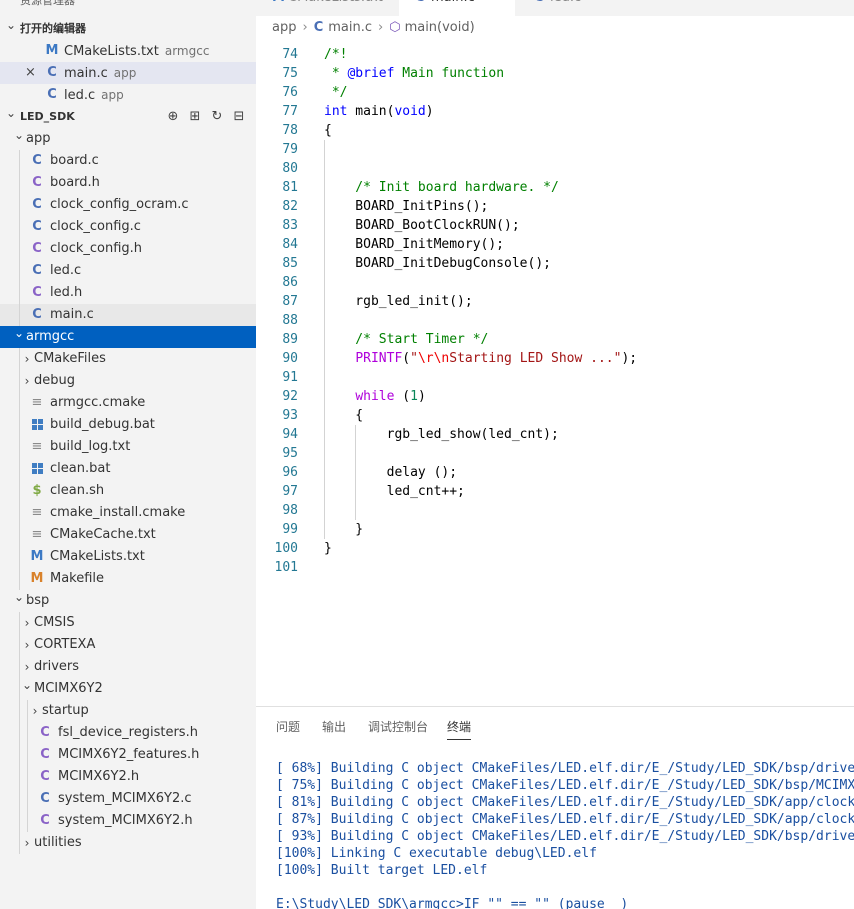  Describe the element at coordinates (350, 27) in the screenshot. I see `breadcrumb-file: main.c` at that location.